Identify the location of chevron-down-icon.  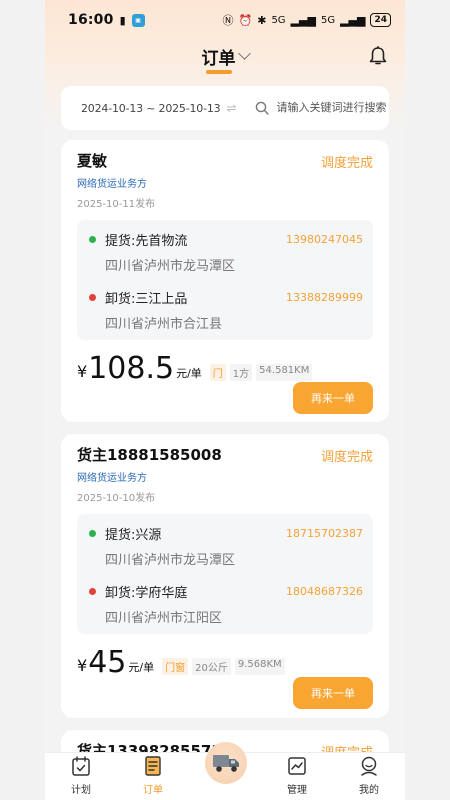
(244, 53).